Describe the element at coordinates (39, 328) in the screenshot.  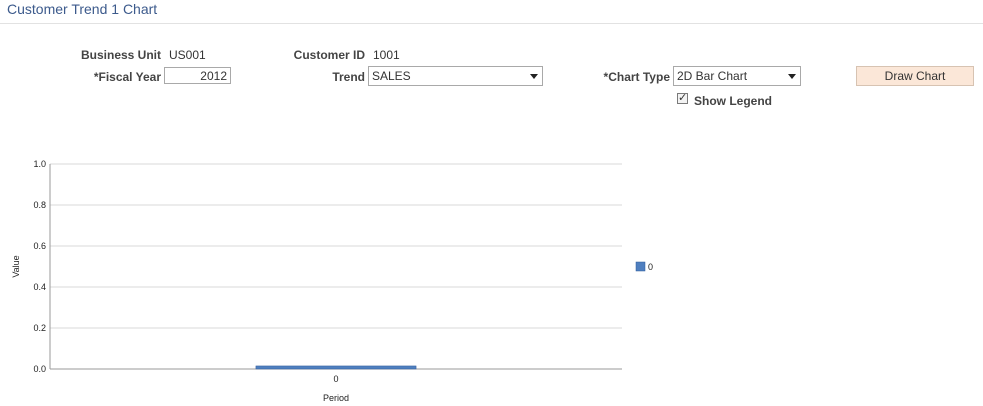
I see `y-tick-label: 0.2` at that location.